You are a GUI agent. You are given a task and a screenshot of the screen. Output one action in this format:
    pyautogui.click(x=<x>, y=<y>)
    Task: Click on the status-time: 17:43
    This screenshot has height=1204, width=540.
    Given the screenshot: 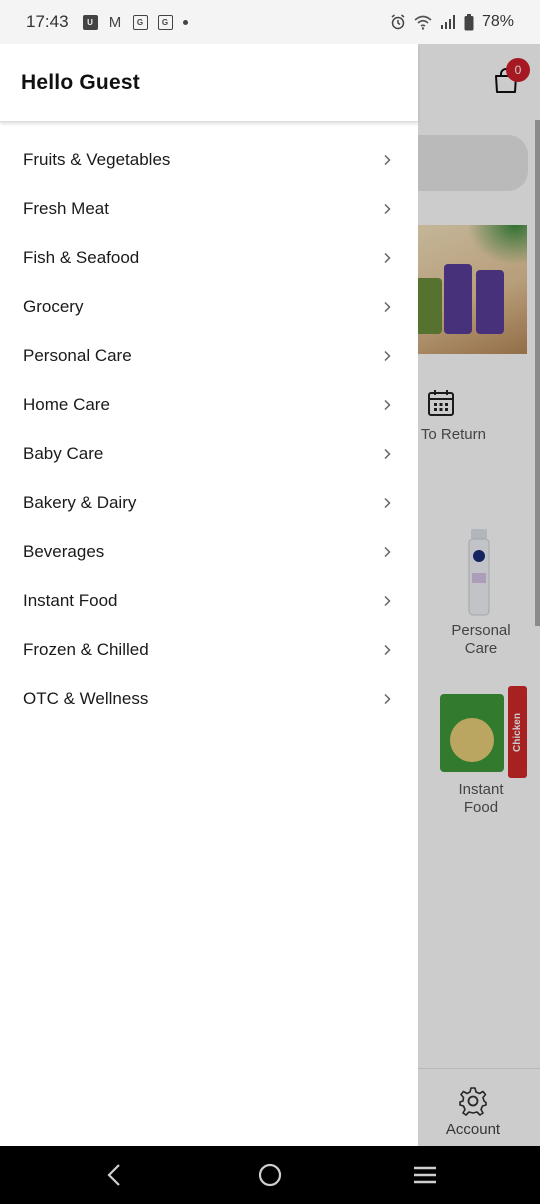 What is the action you would take?
    pyautogui.click(x=47, y=21)
    